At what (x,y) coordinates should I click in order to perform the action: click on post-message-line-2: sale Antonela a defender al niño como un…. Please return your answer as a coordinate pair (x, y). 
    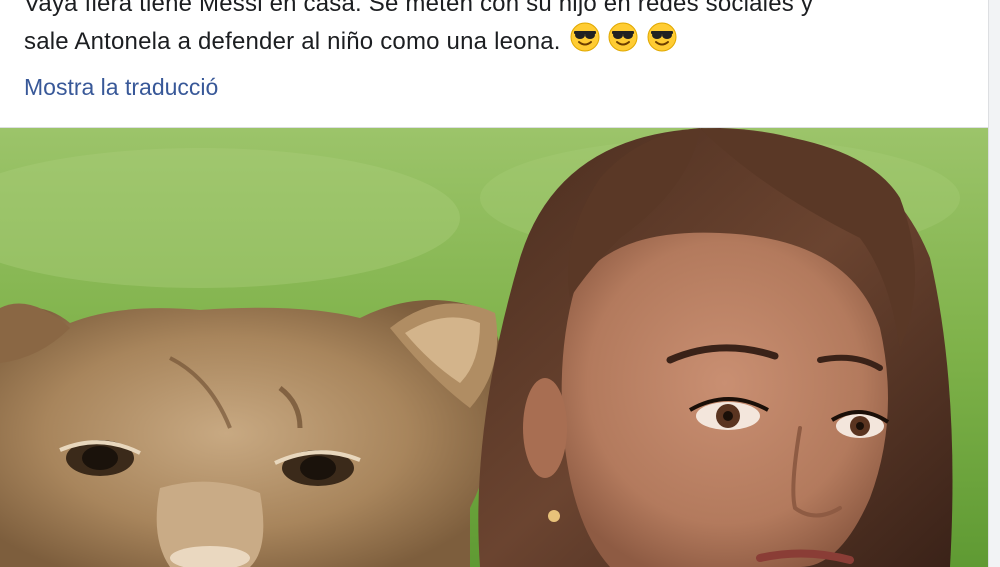
    Looking at the image, I should click on (504, 42).